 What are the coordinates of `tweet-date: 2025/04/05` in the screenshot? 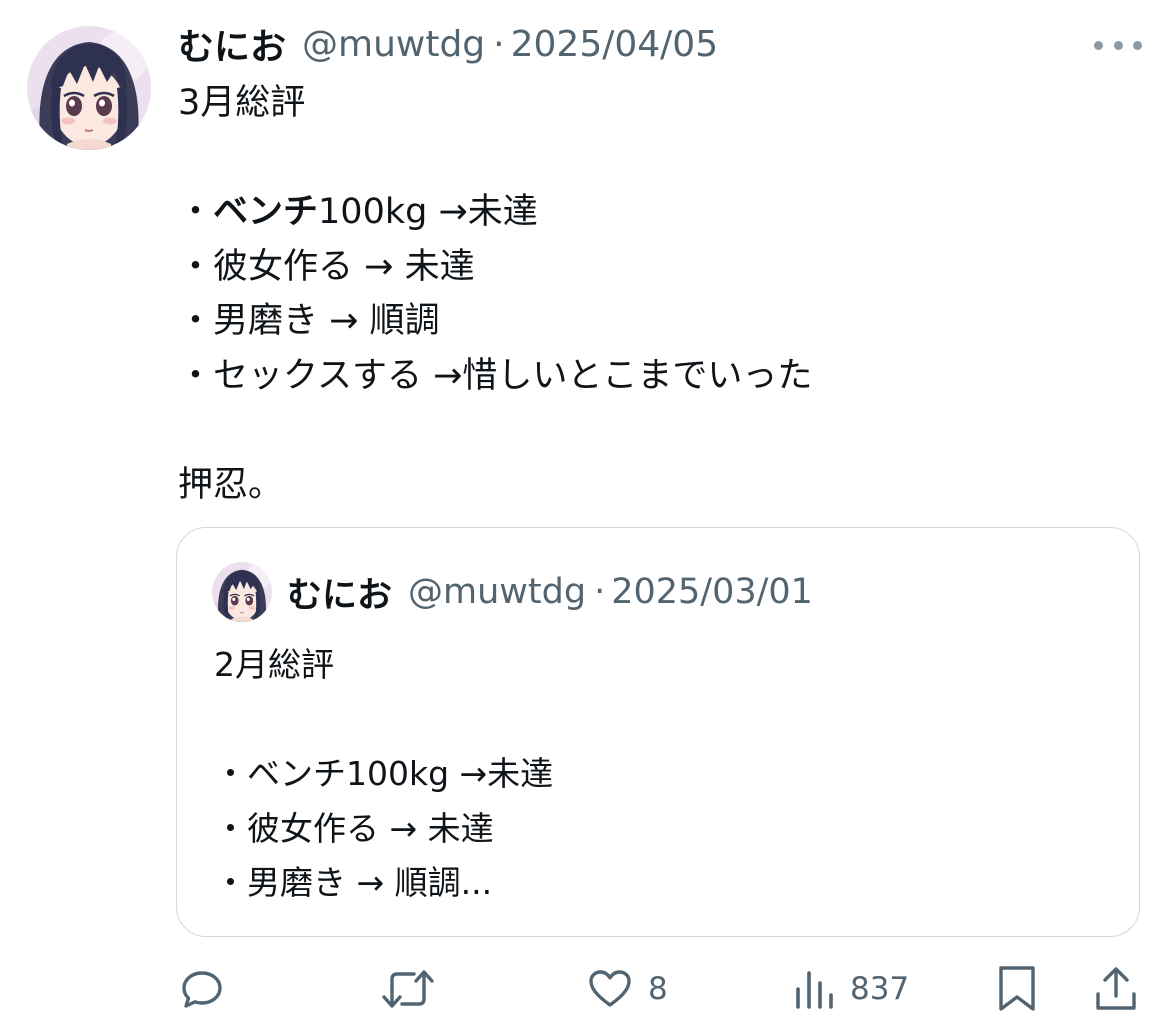 It's located at (615, 44).